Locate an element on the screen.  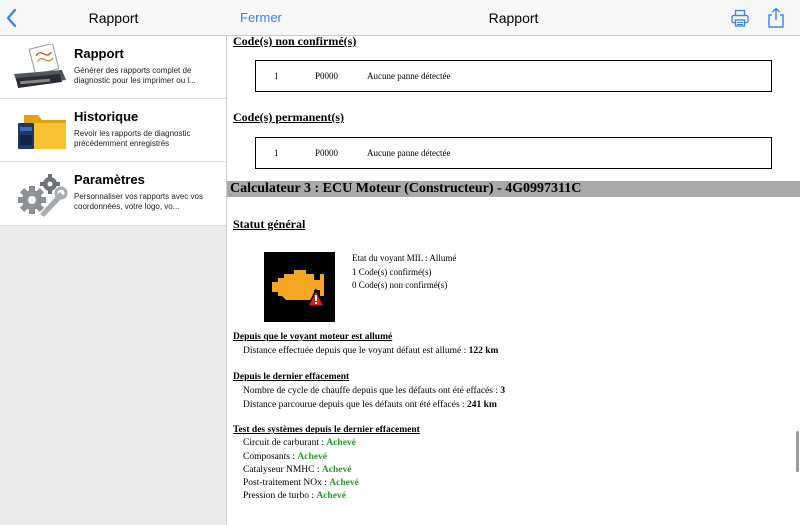
report-title: Rapport is located at coordinates (513, 18).